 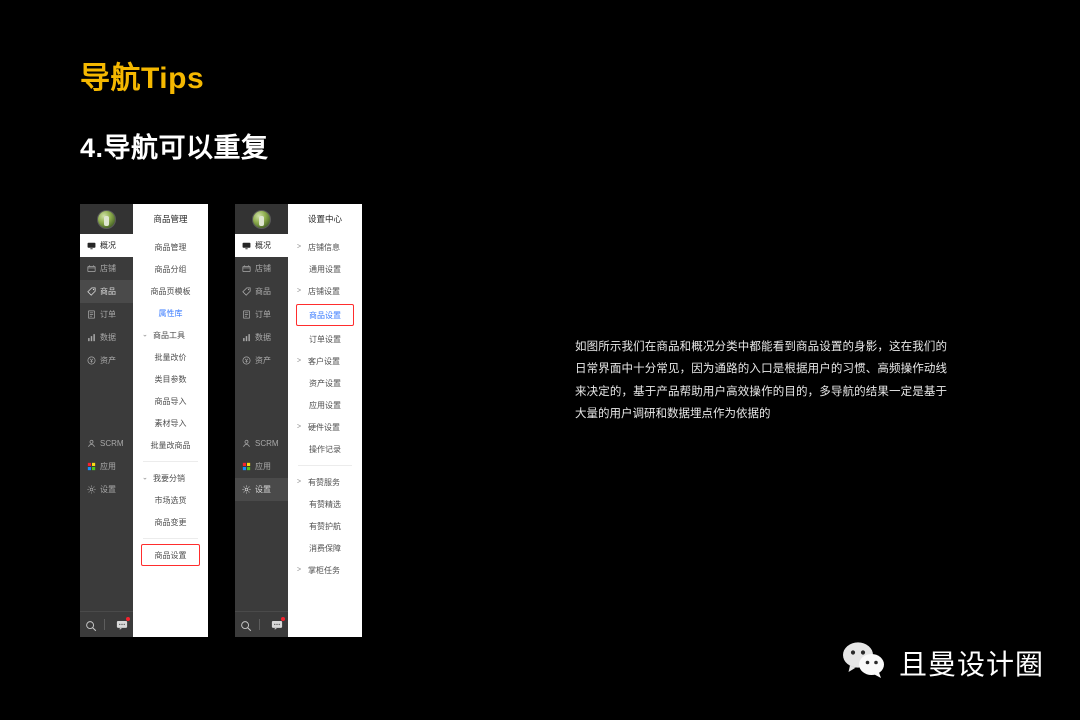 I want to click on chart-icon, so click(x=91, y=337).